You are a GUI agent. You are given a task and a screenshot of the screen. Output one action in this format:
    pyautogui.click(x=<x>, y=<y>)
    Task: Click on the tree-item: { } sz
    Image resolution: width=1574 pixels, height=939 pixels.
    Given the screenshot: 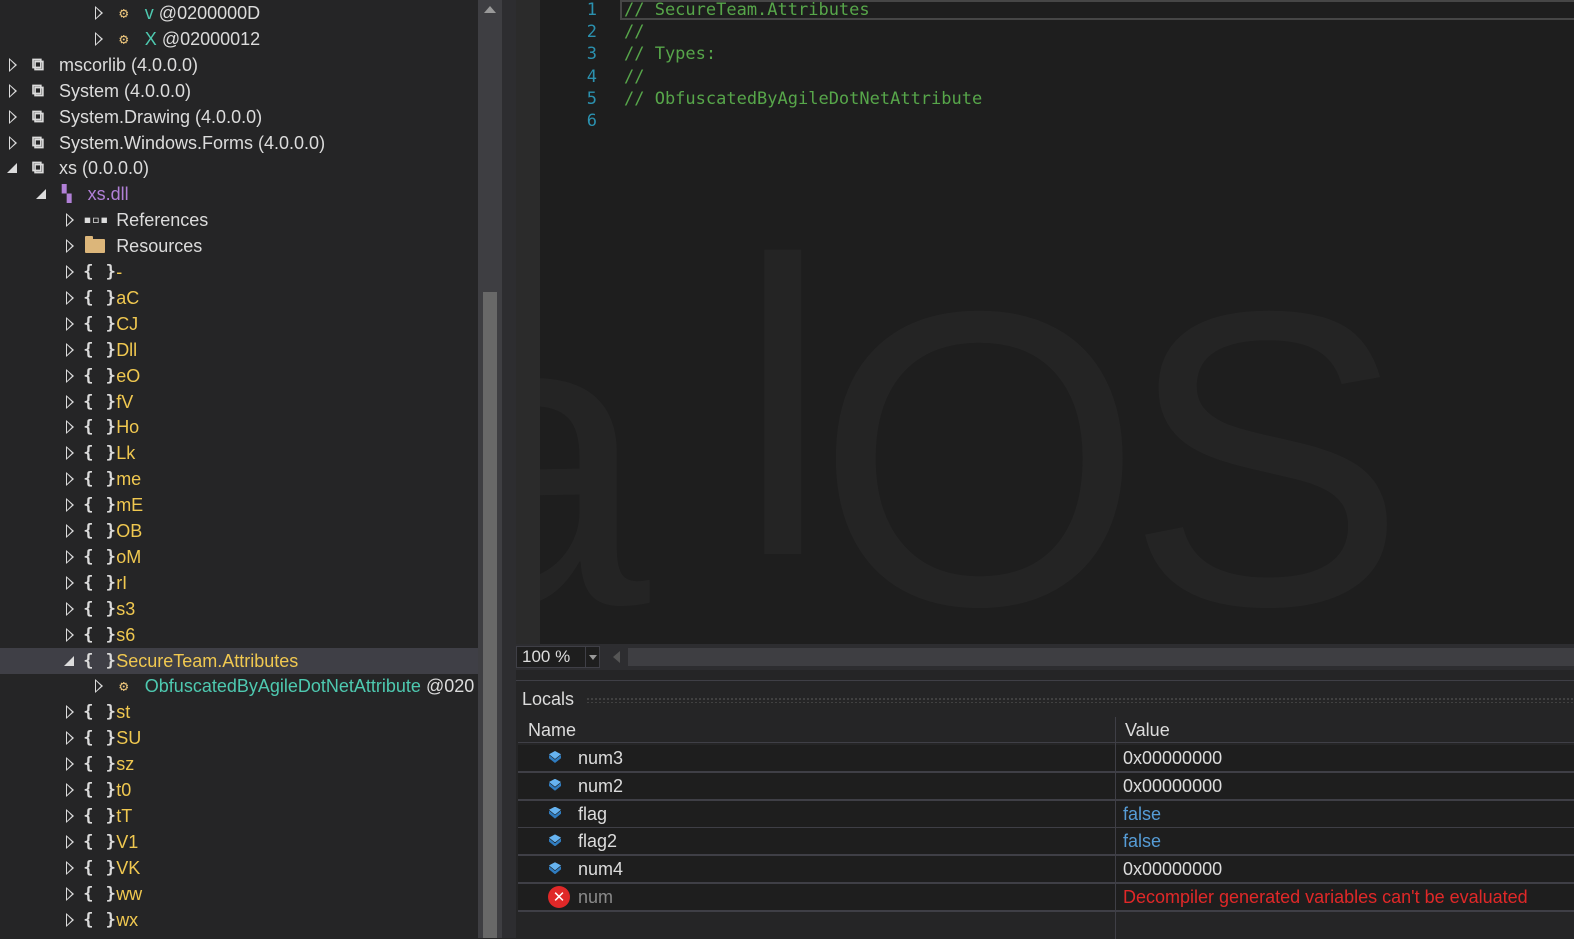 What is the action you would take?
    pyautogui.click(x=239, y=764)
    